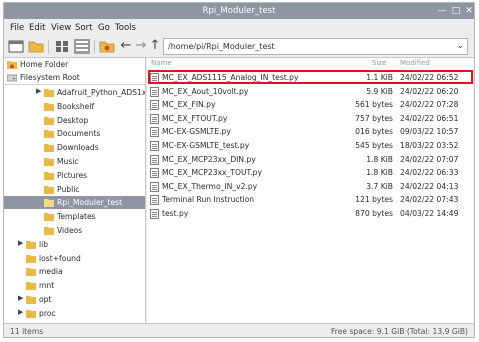 The image size is (479, 342). What do you see at coordinates (68, 189) in the screenshot?
I see `sidebar-item-label: Public` at bounding box center [68, 189].